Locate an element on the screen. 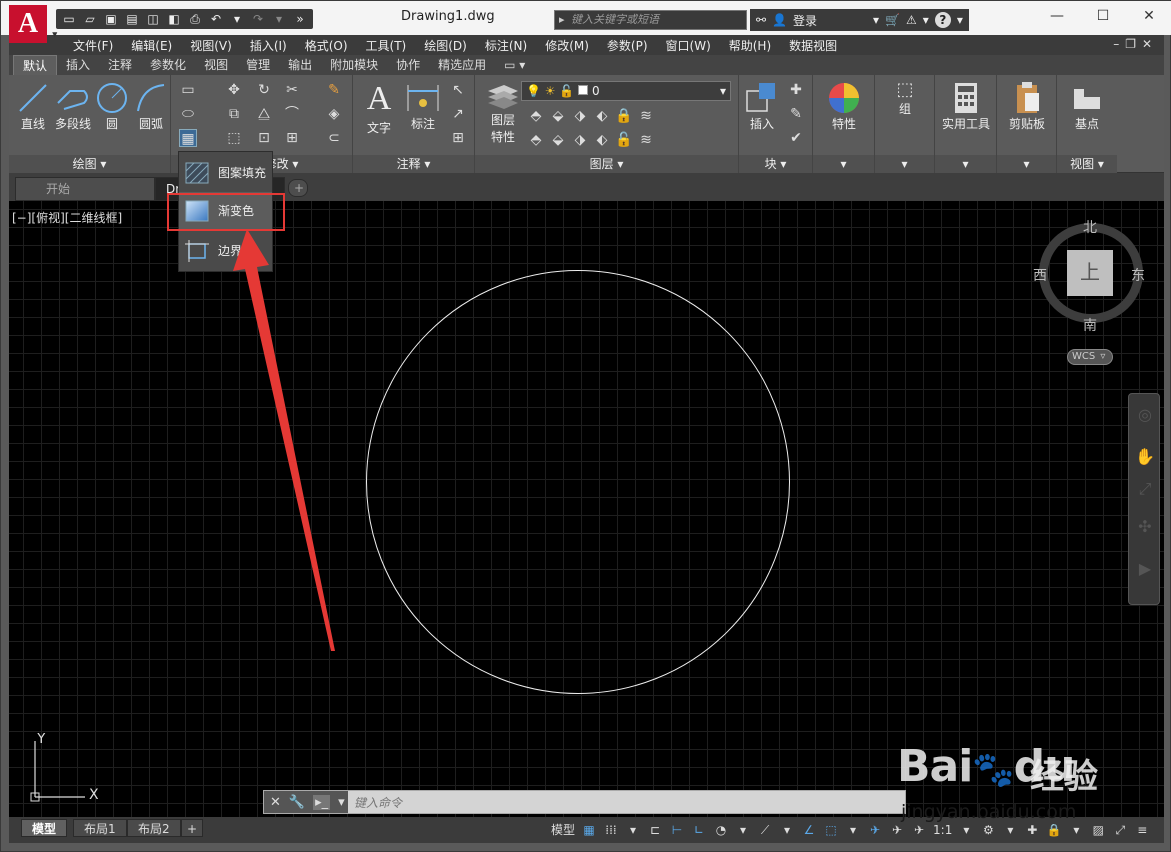 This screenshot has width=1171, height=852. new-tab-button: + is located at coordinates (298, 188).